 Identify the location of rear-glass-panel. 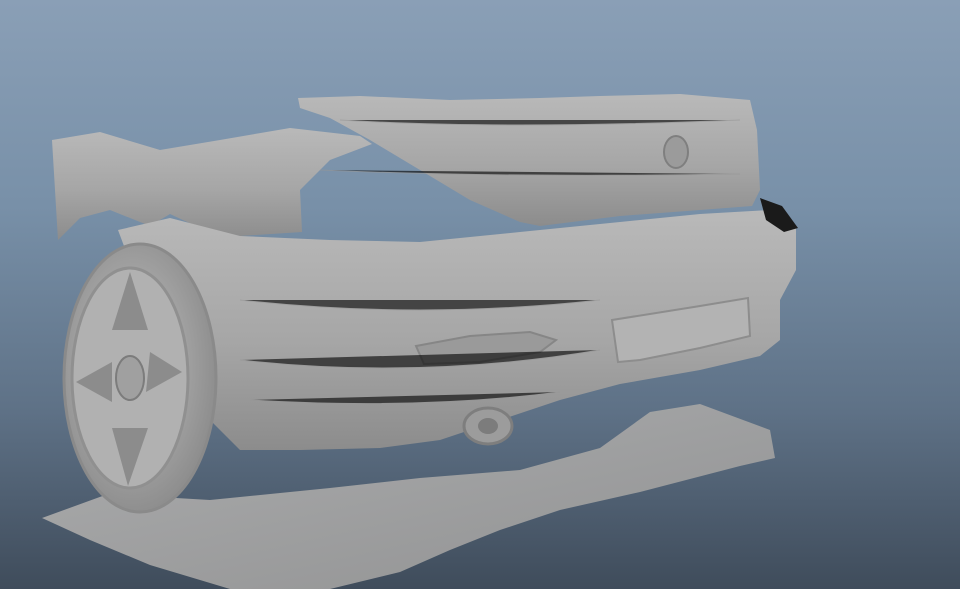
(529, 160).